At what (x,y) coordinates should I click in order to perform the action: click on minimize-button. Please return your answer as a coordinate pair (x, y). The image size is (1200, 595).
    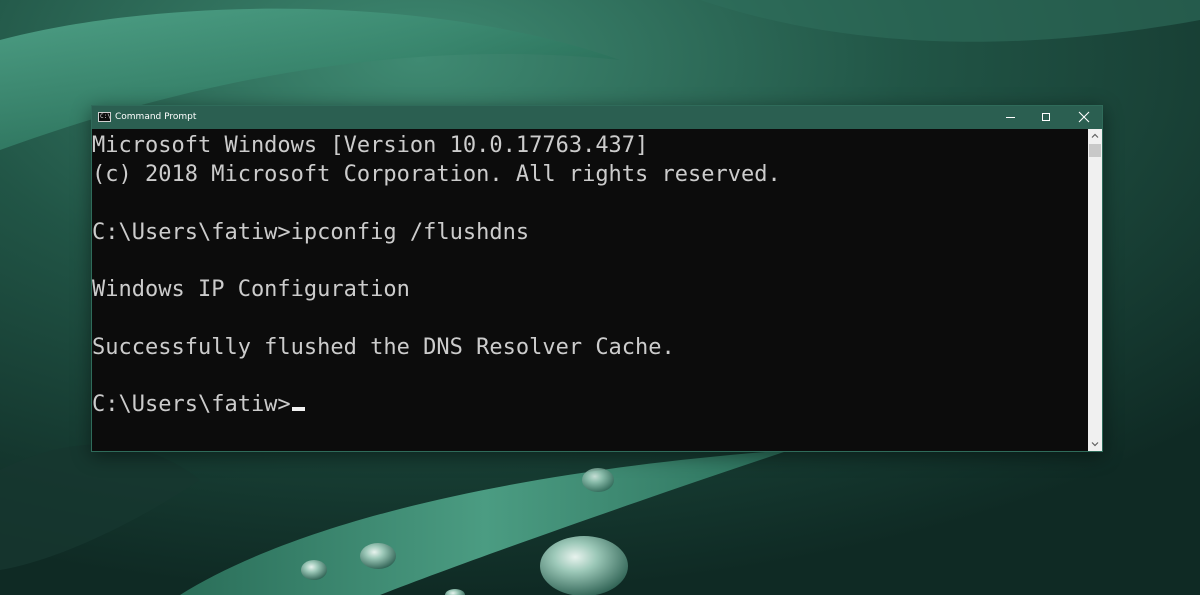
    Looking at the image, I should click on (1010, 117).